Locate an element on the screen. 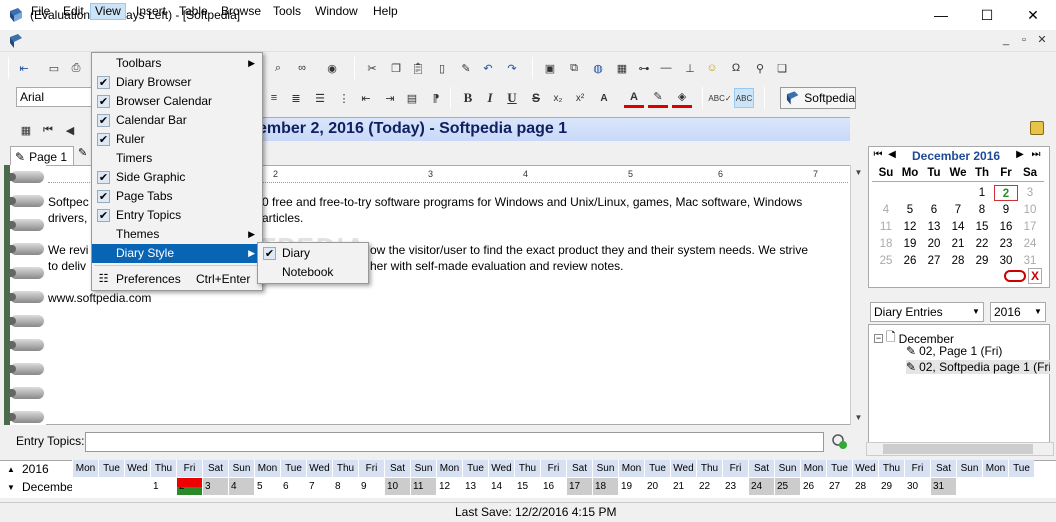 This screenshot has width=1056, height=522. calendar-bar-day: 8 is located at coordinates (345, 486).